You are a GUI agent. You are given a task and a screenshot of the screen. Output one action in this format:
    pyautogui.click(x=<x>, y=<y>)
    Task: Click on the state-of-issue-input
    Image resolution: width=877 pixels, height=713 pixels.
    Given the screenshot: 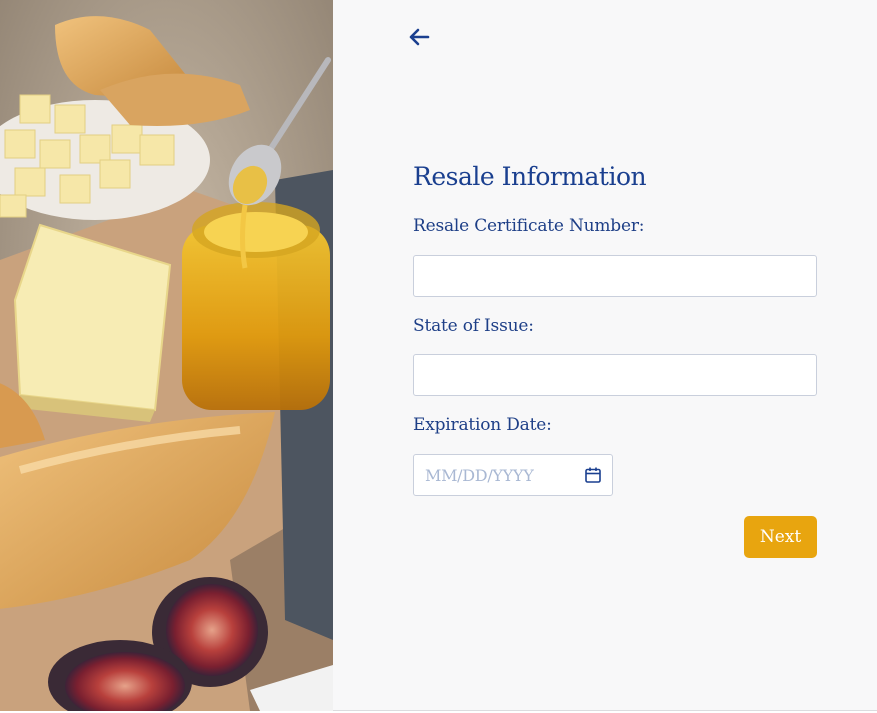 What is the action you would take?
    pyautogui.click(x=615, y=375)
    